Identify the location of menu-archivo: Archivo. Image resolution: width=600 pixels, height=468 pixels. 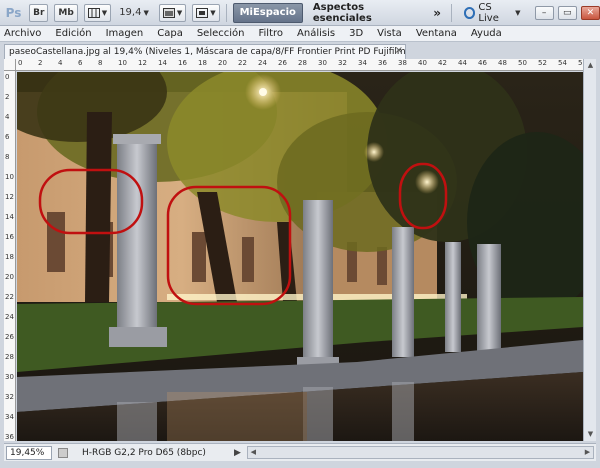
(22, 33).